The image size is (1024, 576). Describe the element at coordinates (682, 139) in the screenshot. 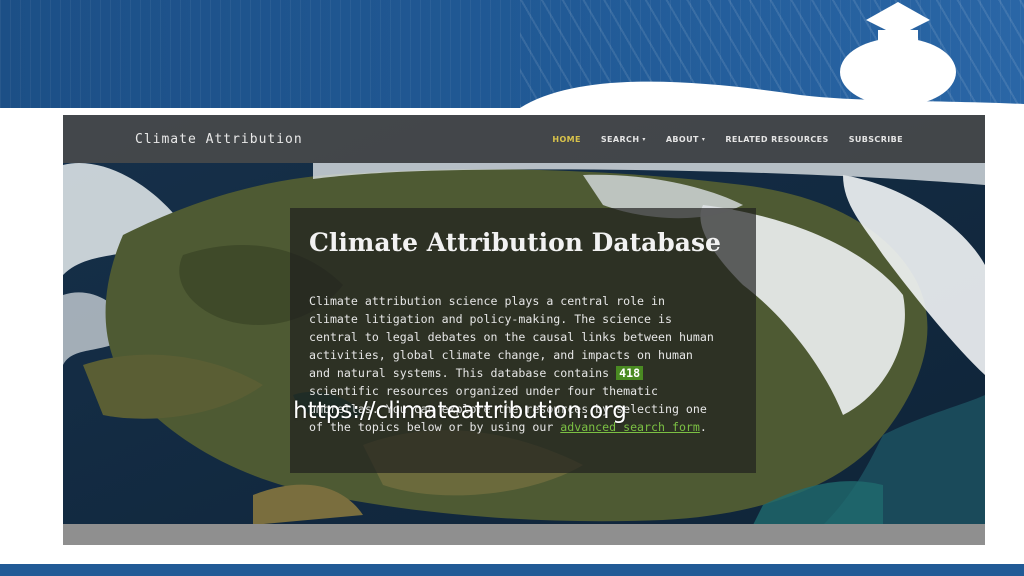

I see `nav-about-label: ABOUT` at that location.